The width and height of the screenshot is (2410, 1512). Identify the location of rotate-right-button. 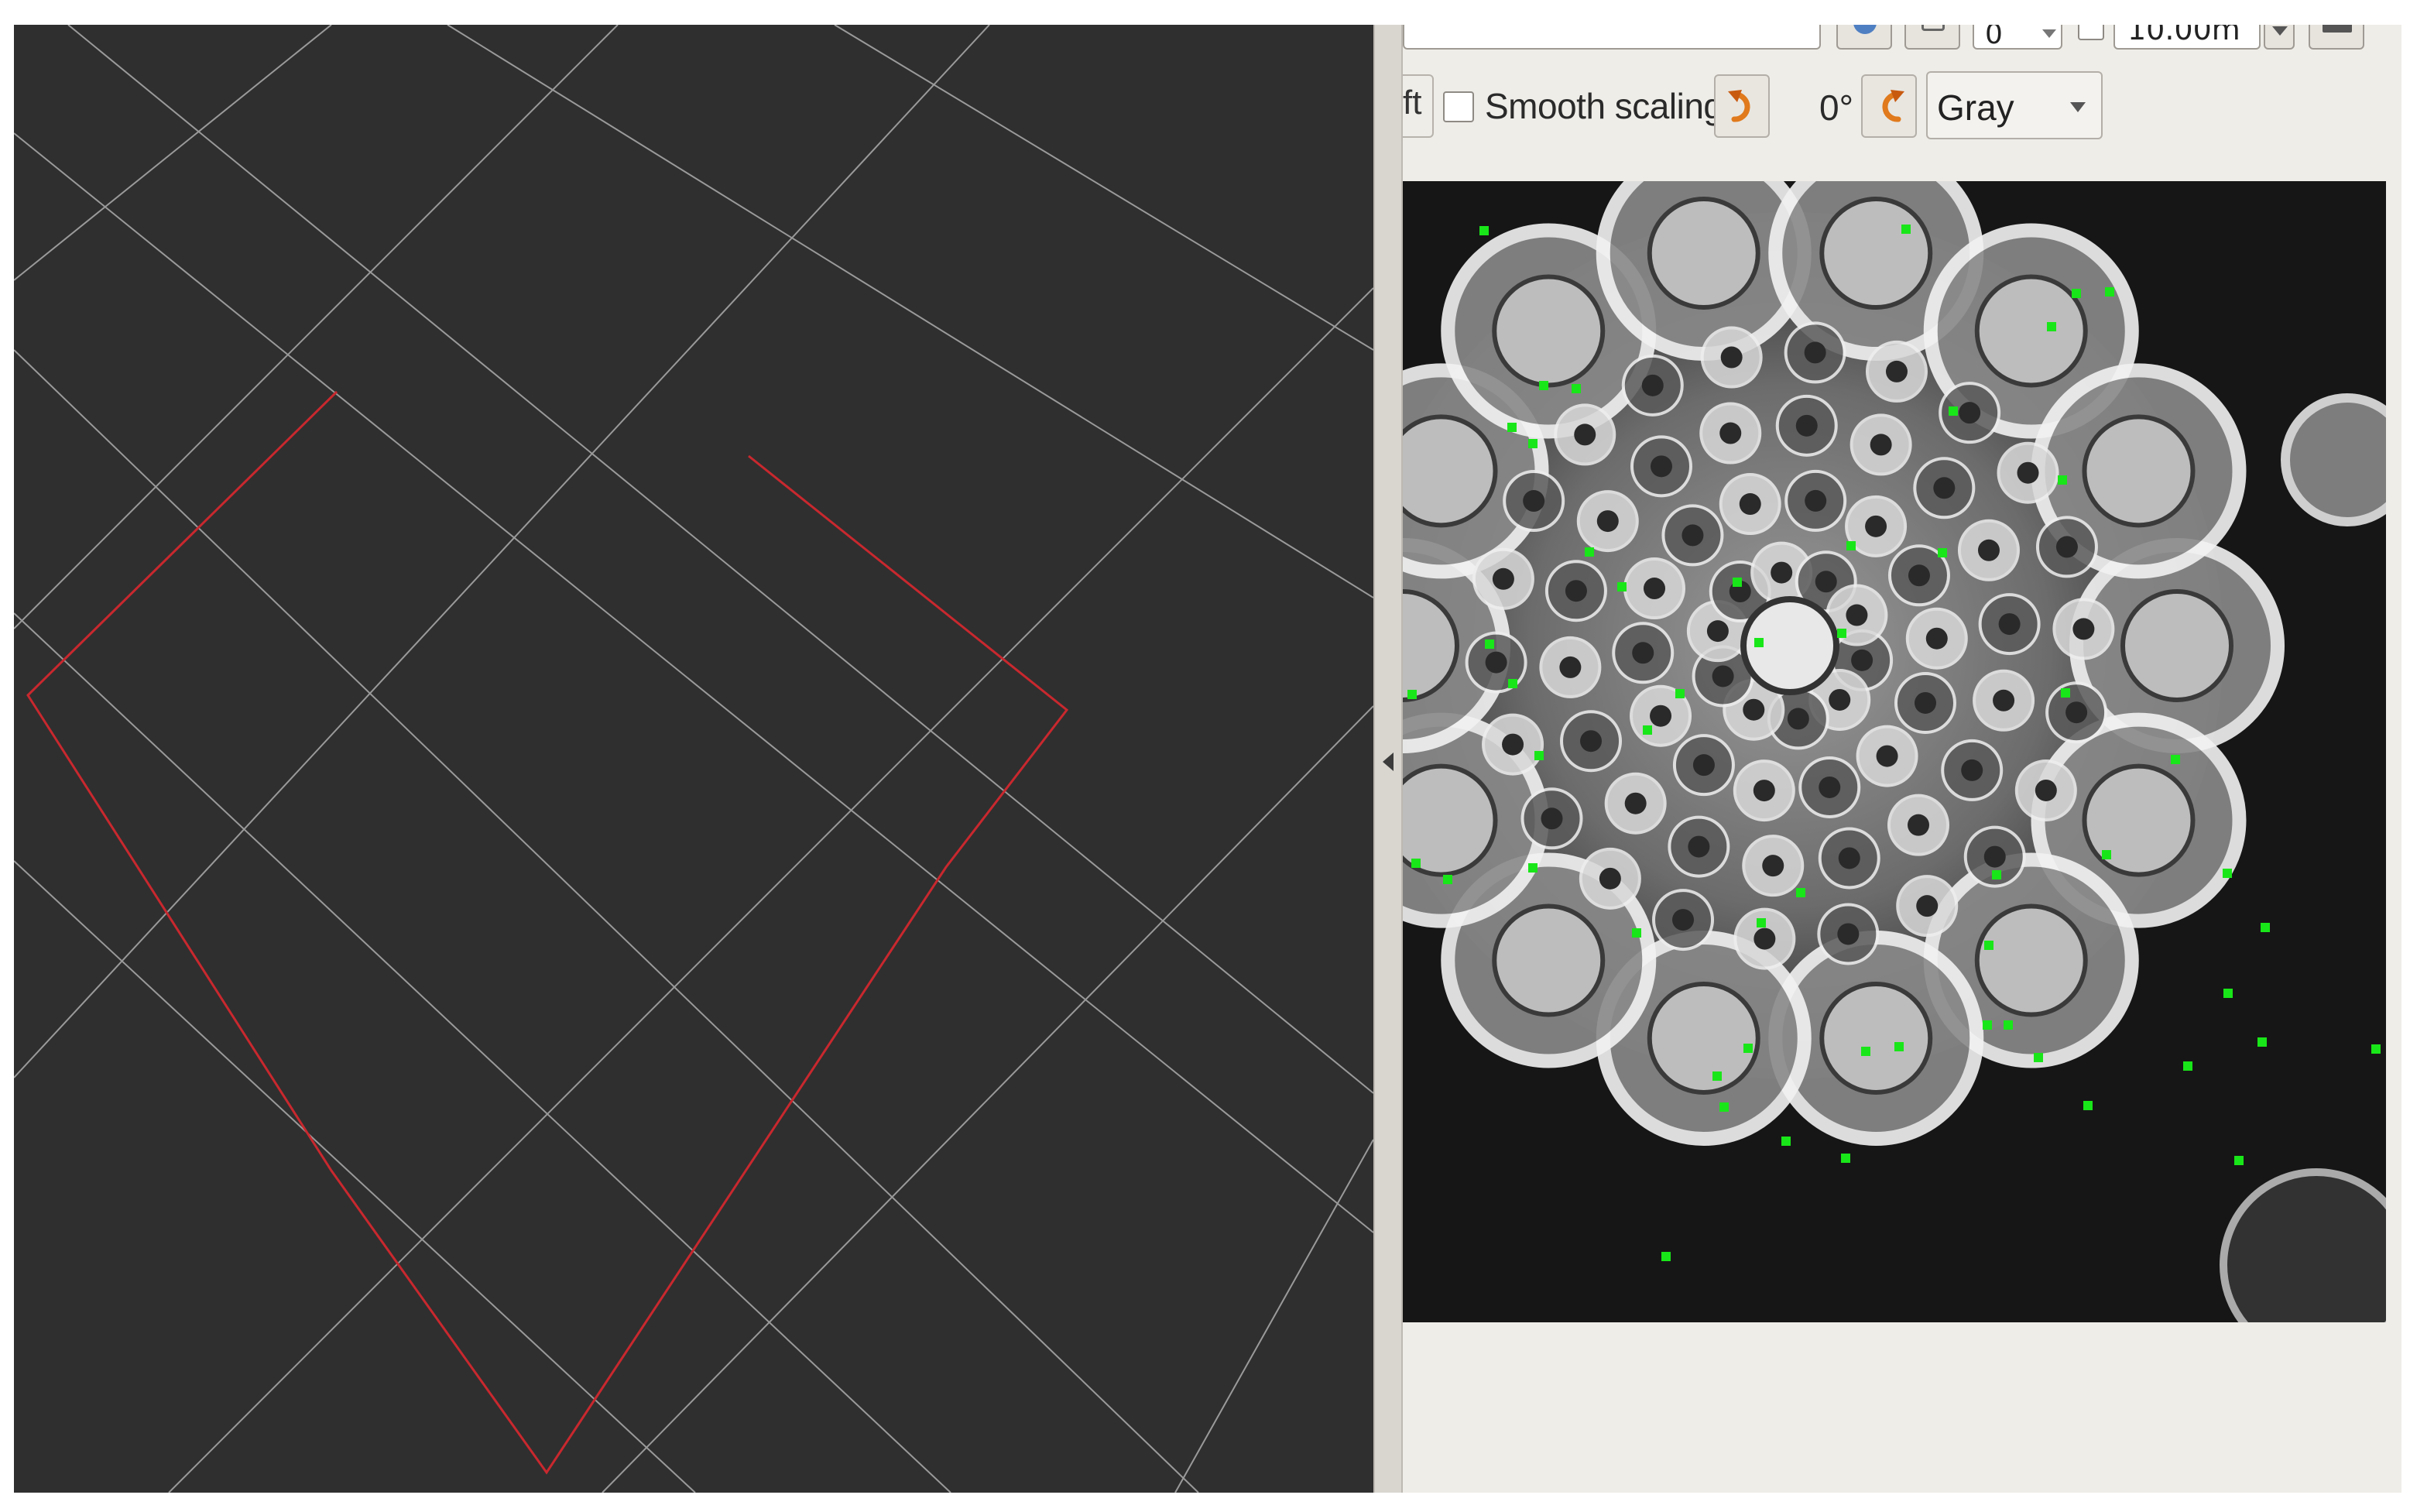
(1889, 106).